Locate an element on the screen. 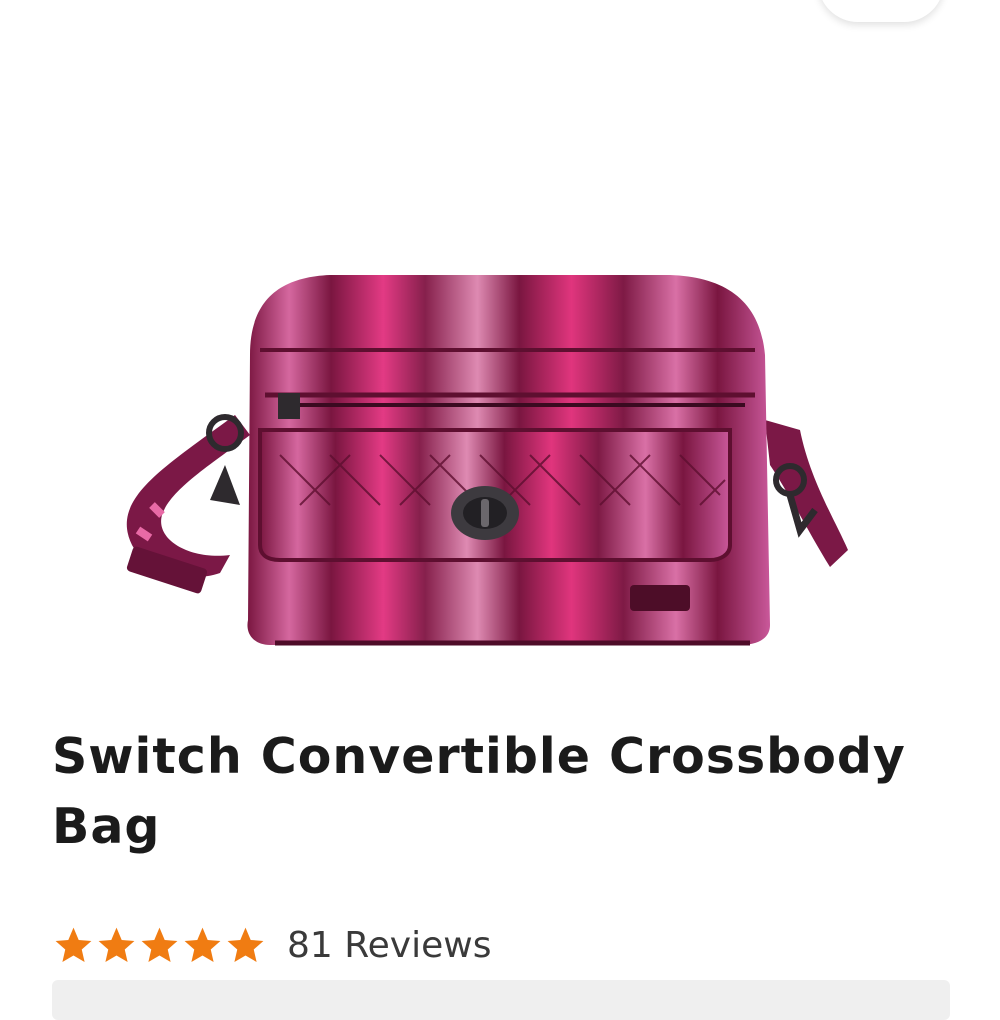  product-options-panel is located at coordinates (501, 1000).